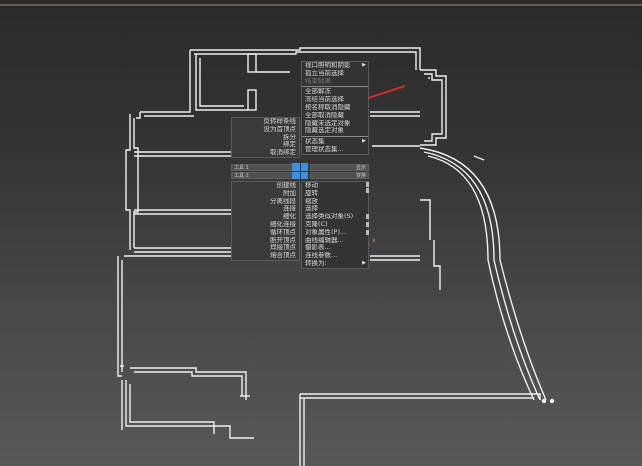 The width and height of the screenshot is (642, 466). What do you see at coordinates (300, 171) in the screenshot?
I see `quad-menu-center` at bounding box center [300, 171].